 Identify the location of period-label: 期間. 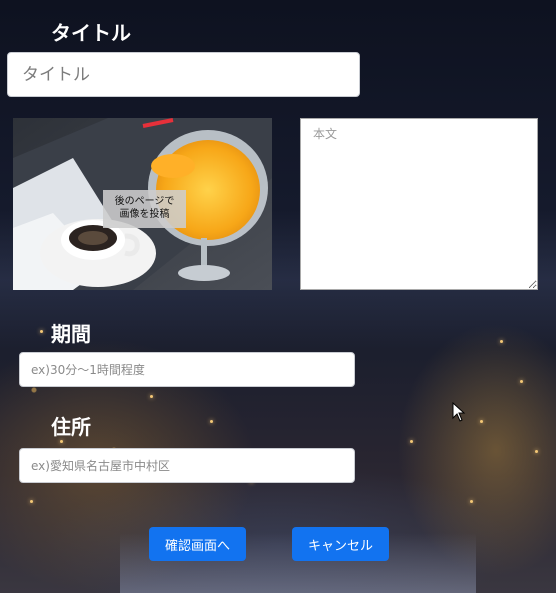
(71, 334).